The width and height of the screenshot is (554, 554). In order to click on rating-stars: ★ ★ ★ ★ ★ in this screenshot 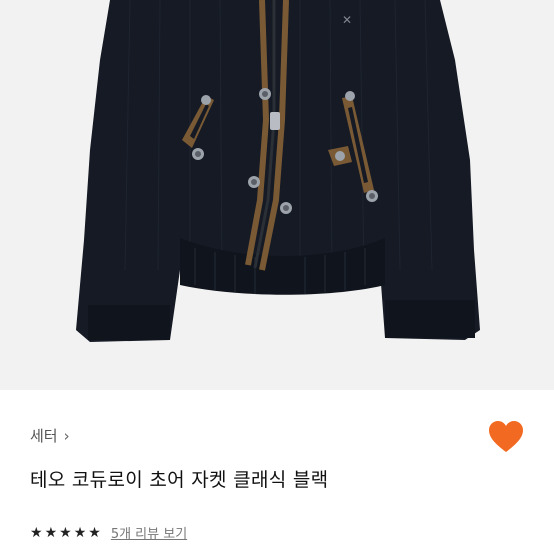, I will do `click(65, 533)`.